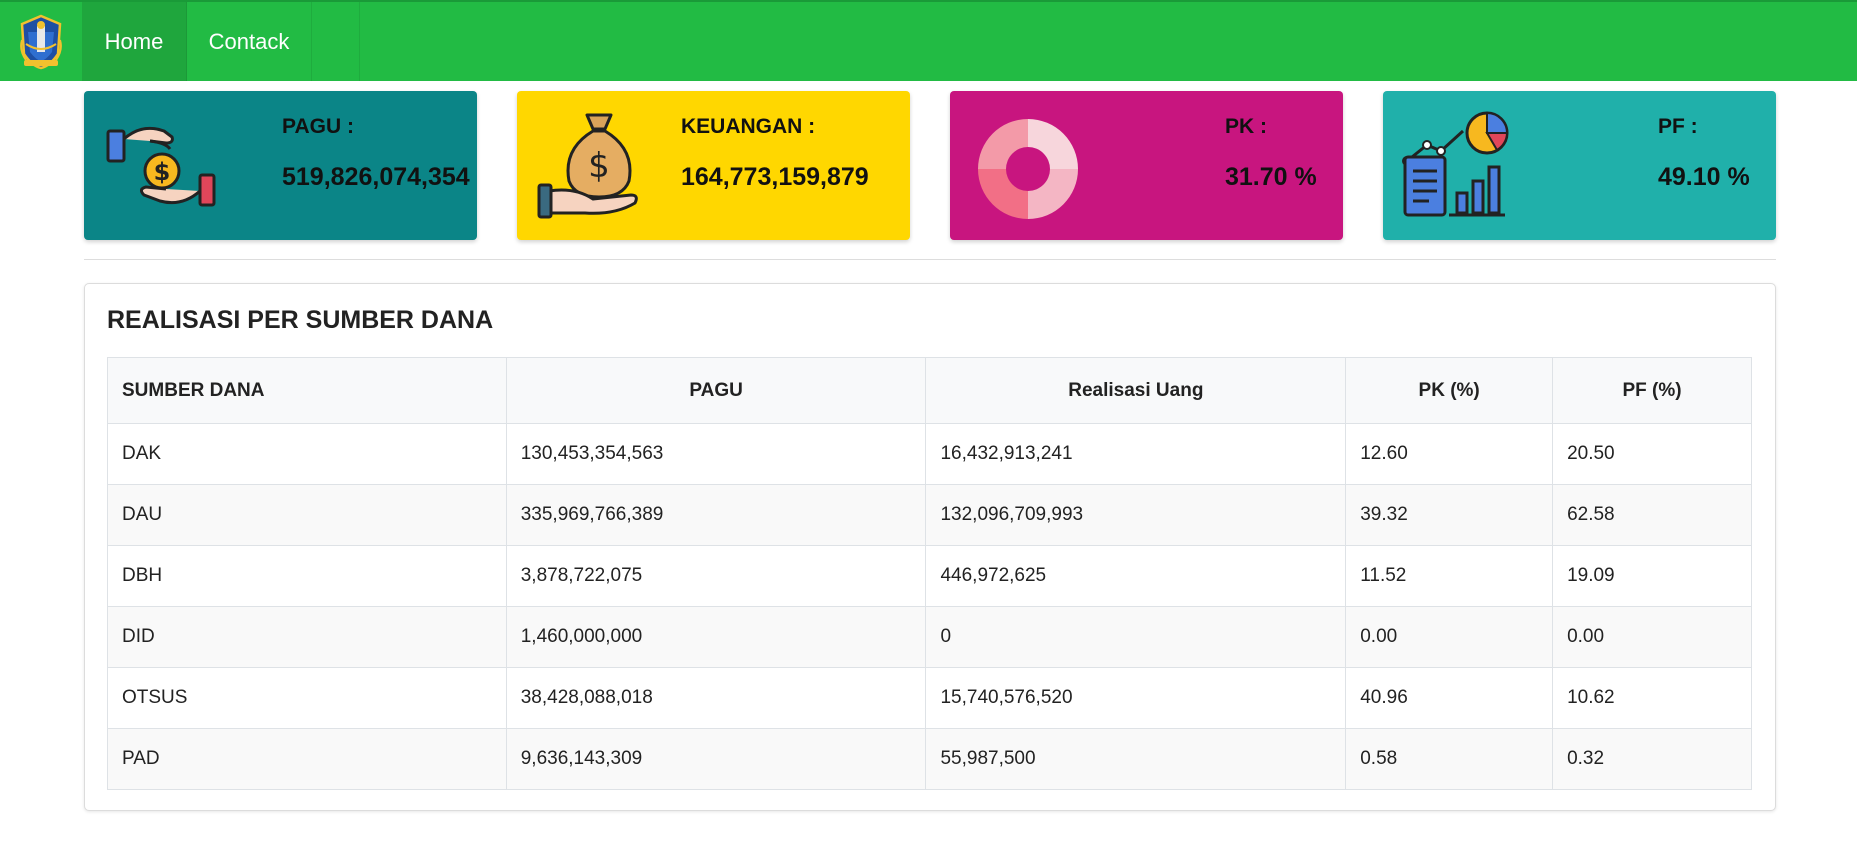  Describe the element at coordinates (1136, 454) in the screenshot. I see `table-cell: 16,432,913,241` at that location.